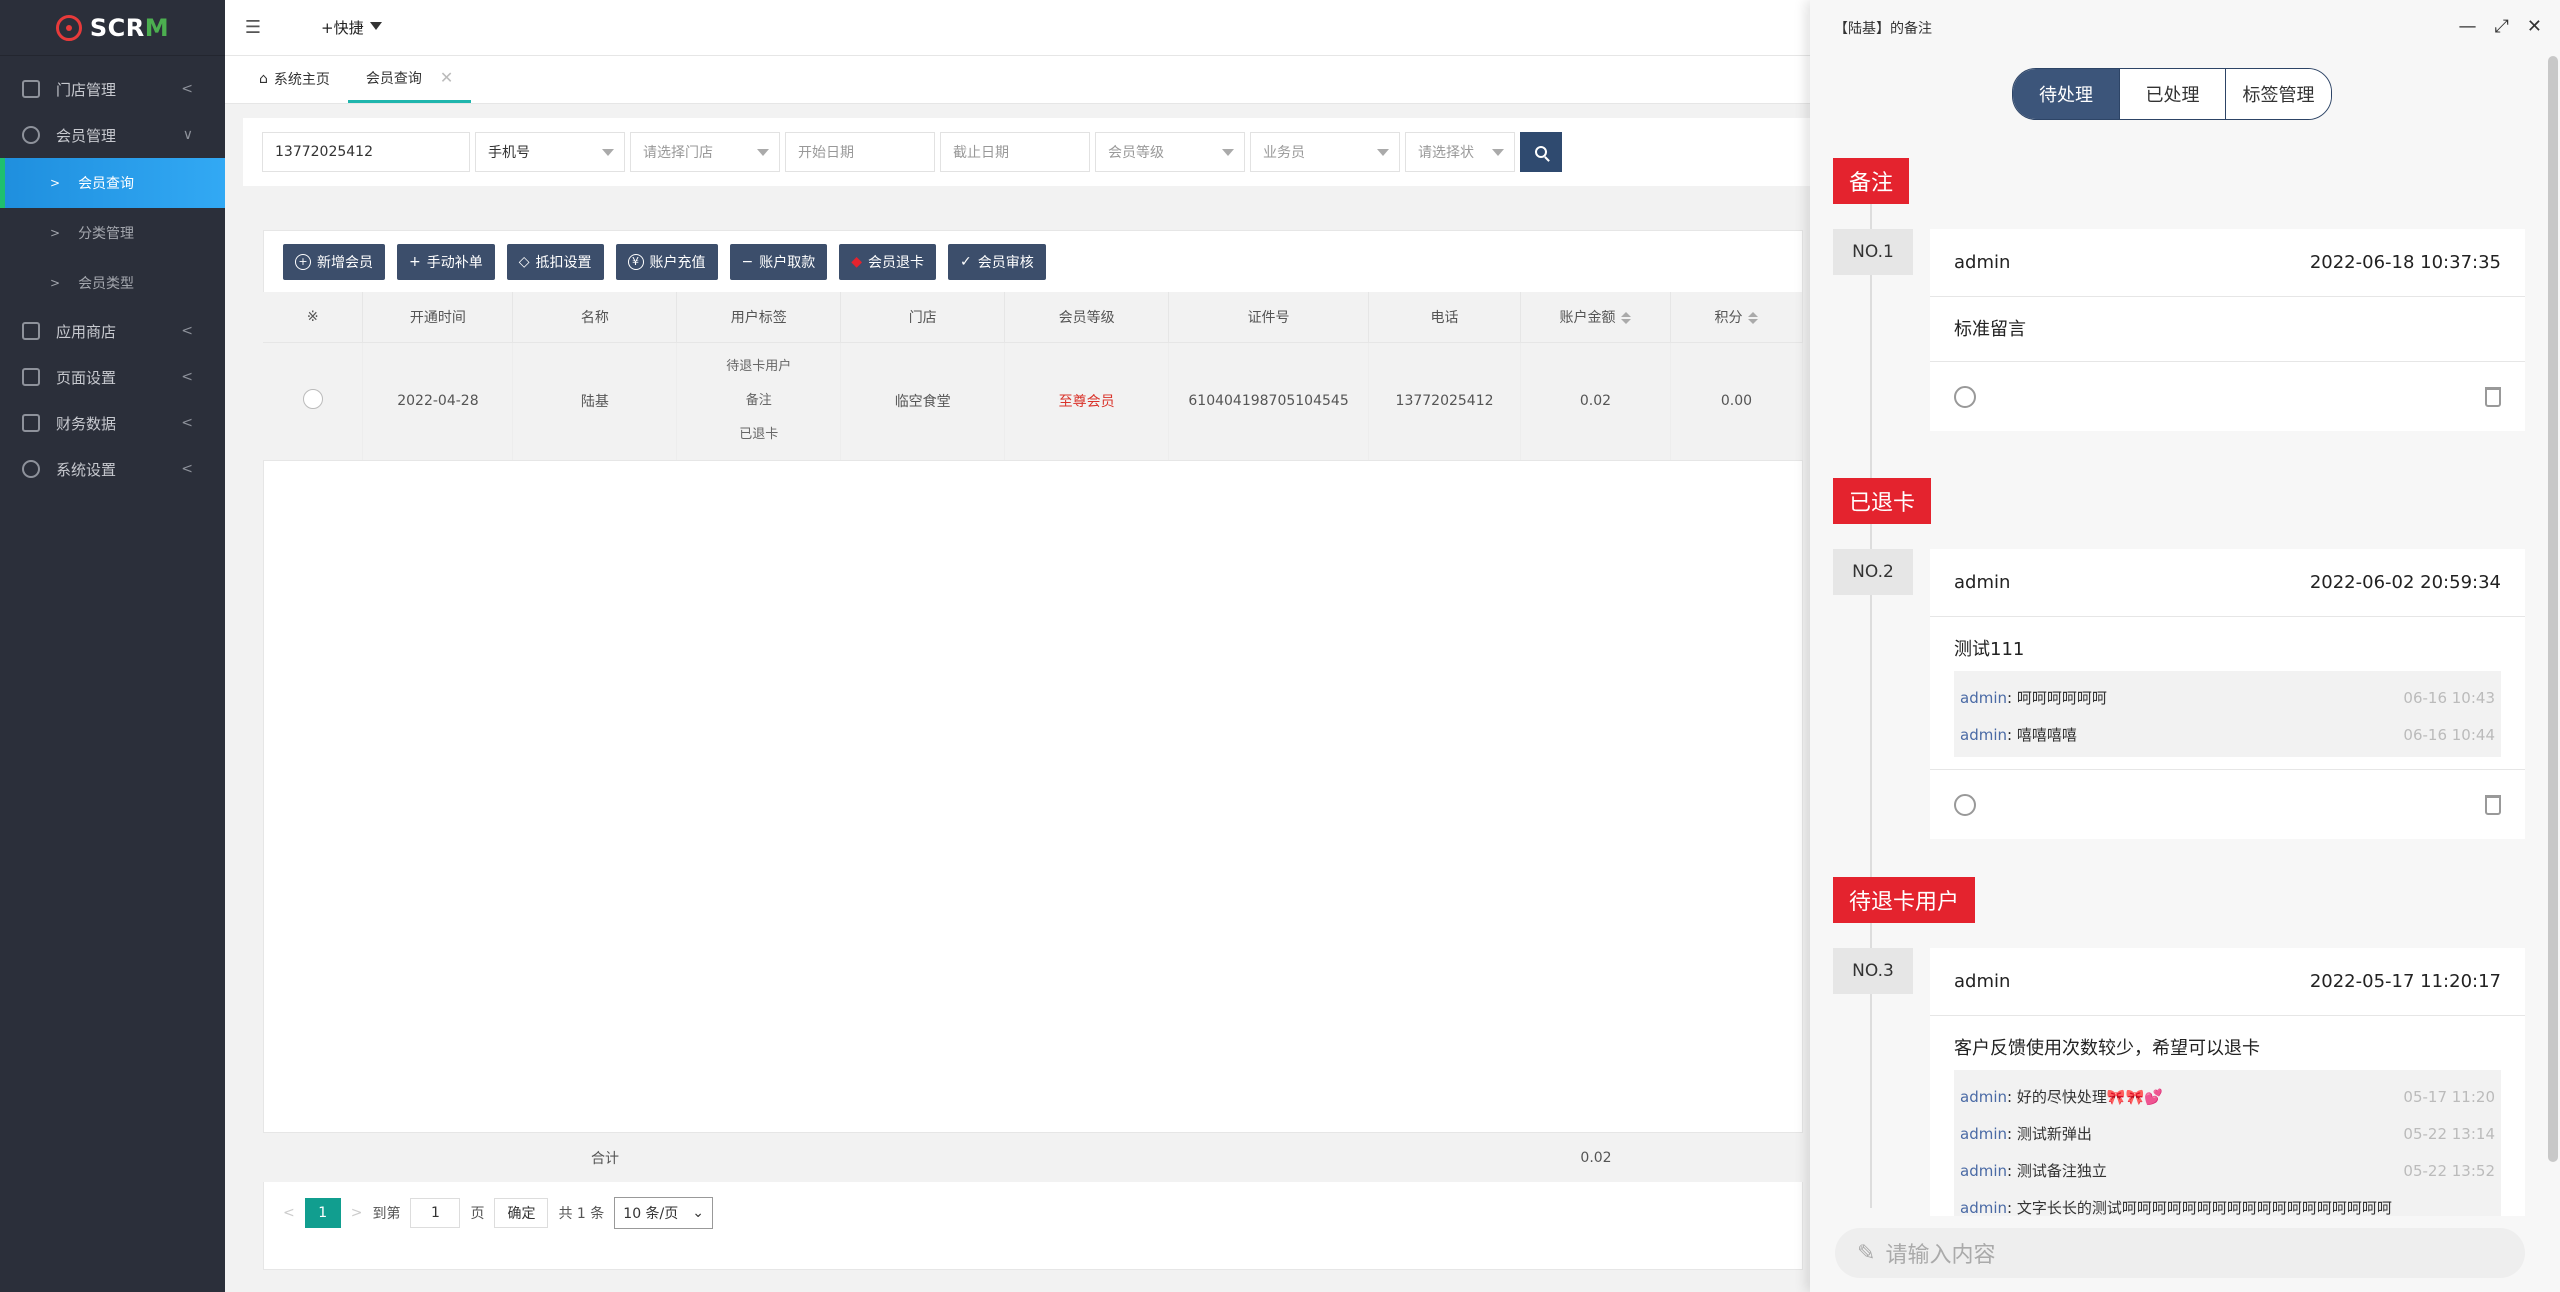  What do you see at coordinates (289, 1213) in the screenshot?
I see `prev-page-icon: <` at bounding box center [289, 1213].